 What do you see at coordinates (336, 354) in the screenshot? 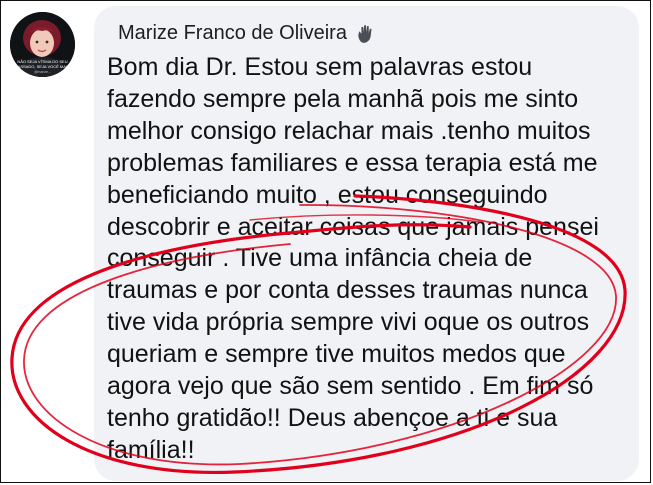
I see `message-line: queriam e sempre tive muitos medos que` at bounding box center [336, 354].